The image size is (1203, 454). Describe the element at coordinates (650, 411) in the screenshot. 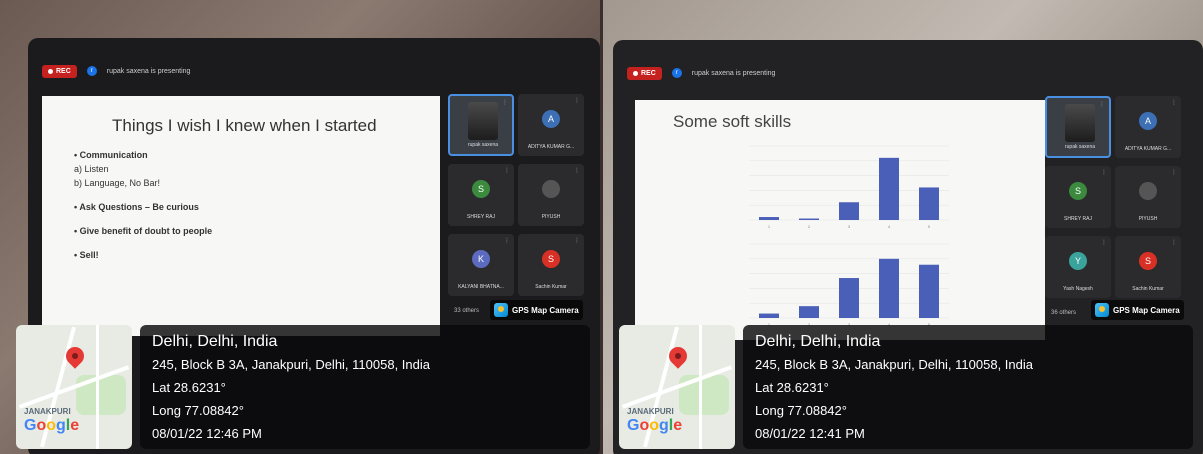

I see `map-place-name: JANAKPURI` at that location.